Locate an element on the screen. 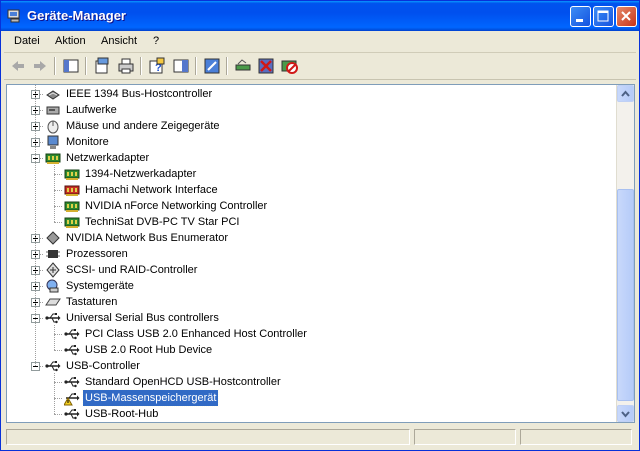 The width and height of the screenshot is (640, 451). maximize-button is located at coordinates (603, 16).